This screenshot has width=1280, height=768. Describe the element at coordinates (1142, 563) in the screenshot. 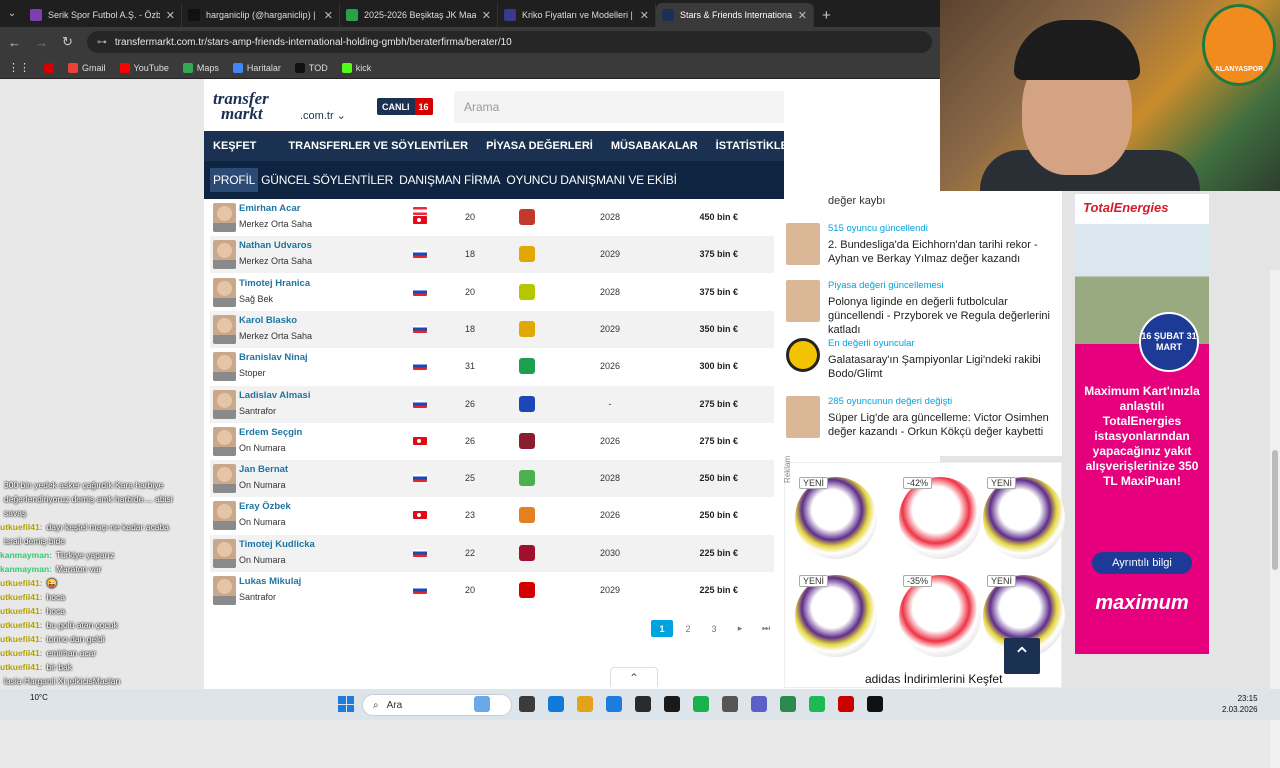

I see `ad-details-button: Ayrıntılı bilgi` at that location.